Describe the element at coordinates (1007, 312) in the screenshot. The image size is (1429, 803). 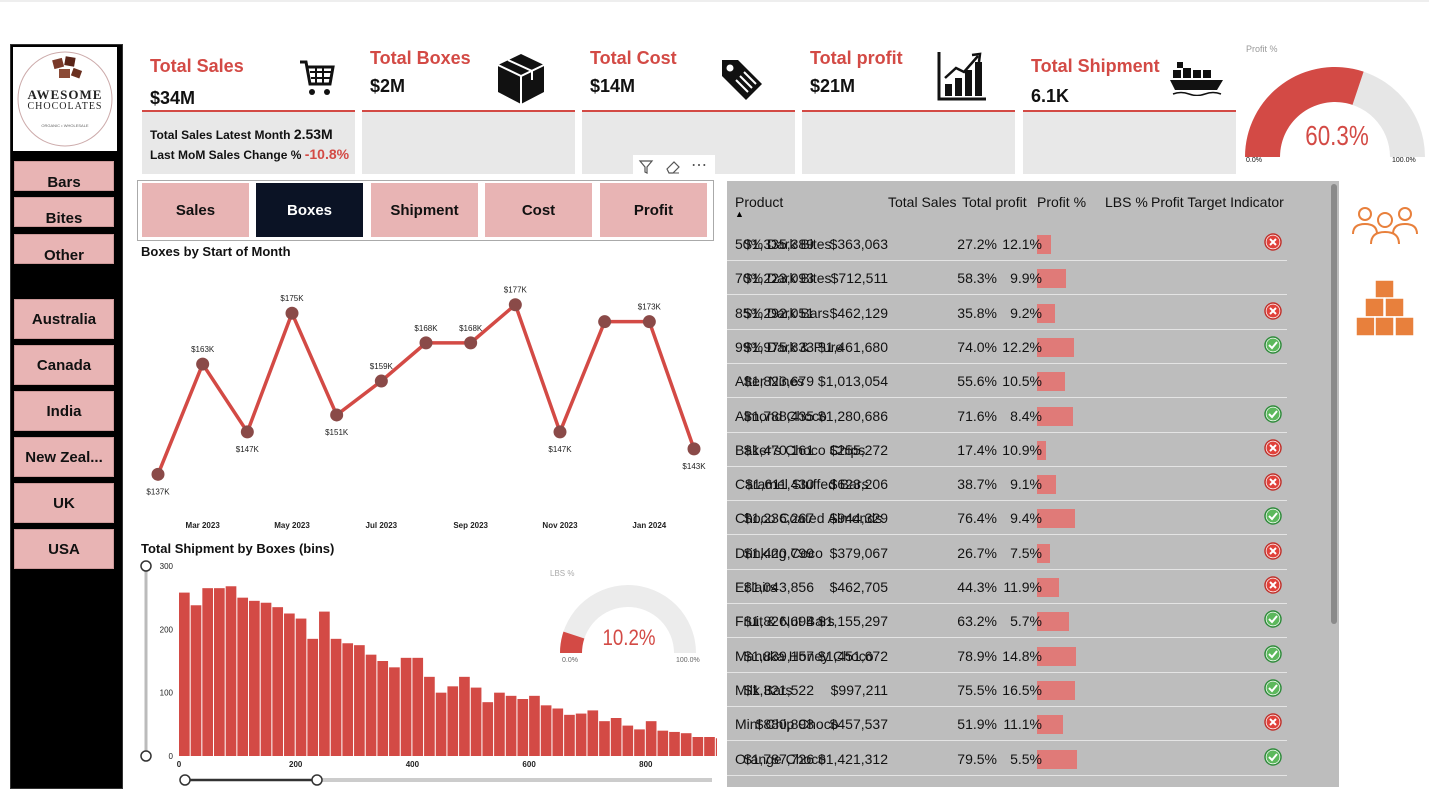
I see `table-row: 85% Dark Bars $1,292,051 $462,129 35.8% 9.2%` at that location.